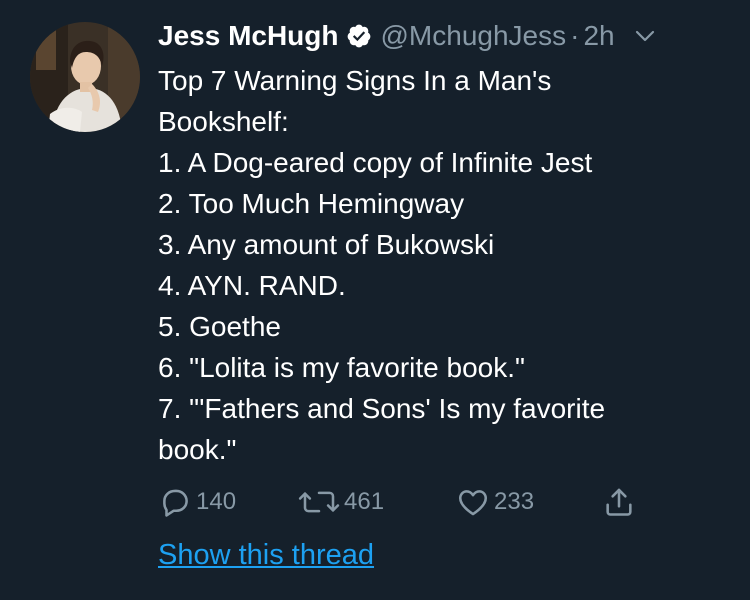  I want to click on tweet-line: book.", so click(197, 449).